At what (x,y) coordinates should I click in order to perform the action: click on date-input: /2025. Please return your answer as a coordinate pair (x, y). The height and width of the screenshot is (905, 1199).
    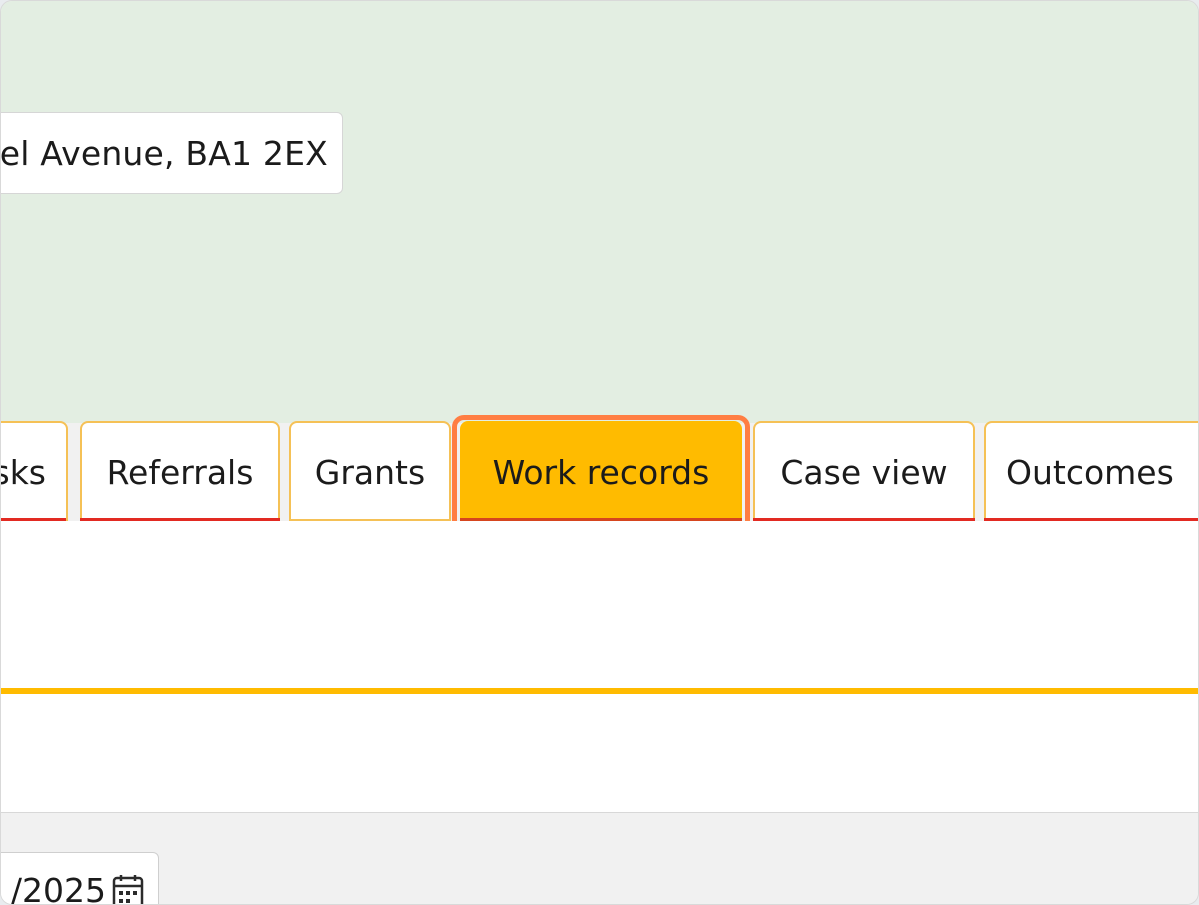
    Looking at the image, I should click on (80, 878).